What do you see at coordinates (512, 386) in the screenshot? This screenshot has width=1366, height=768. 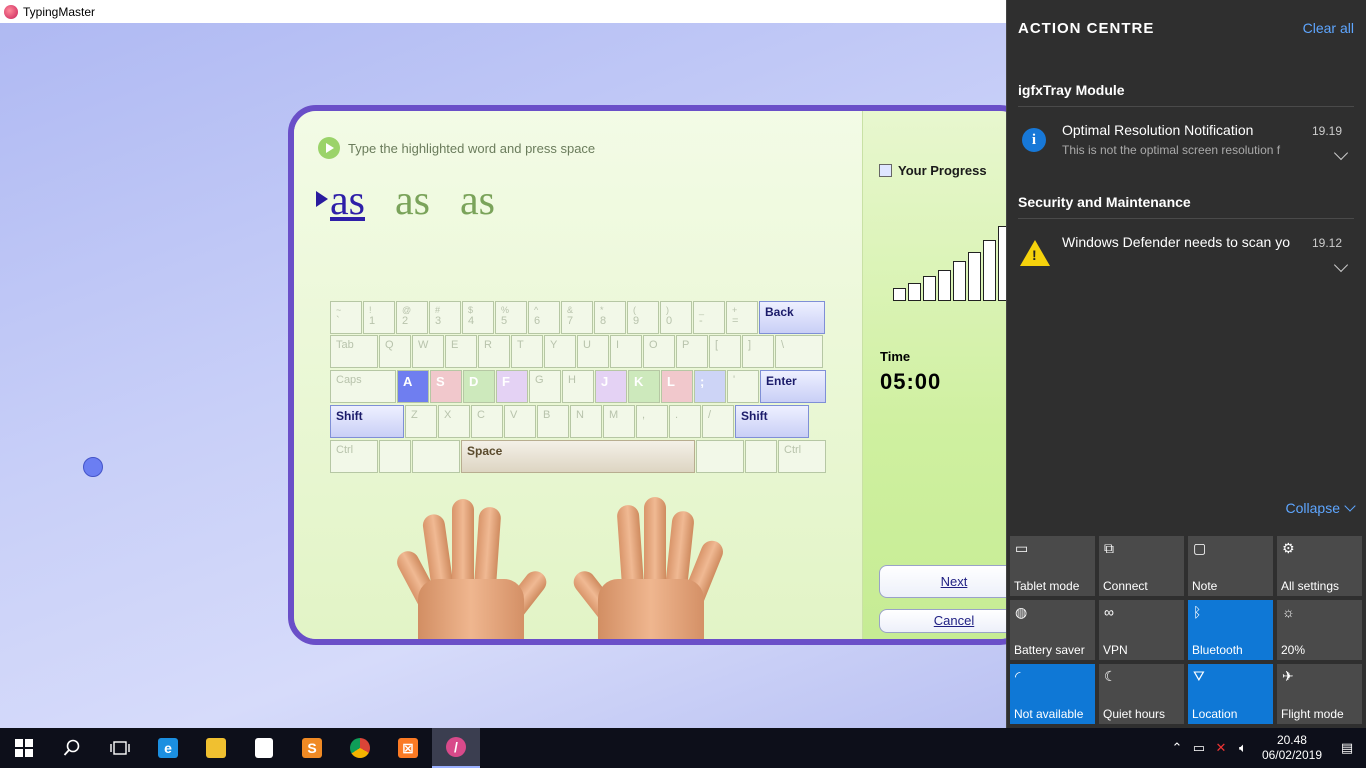 I see `key-f: F` at bounding box center [512, 386].